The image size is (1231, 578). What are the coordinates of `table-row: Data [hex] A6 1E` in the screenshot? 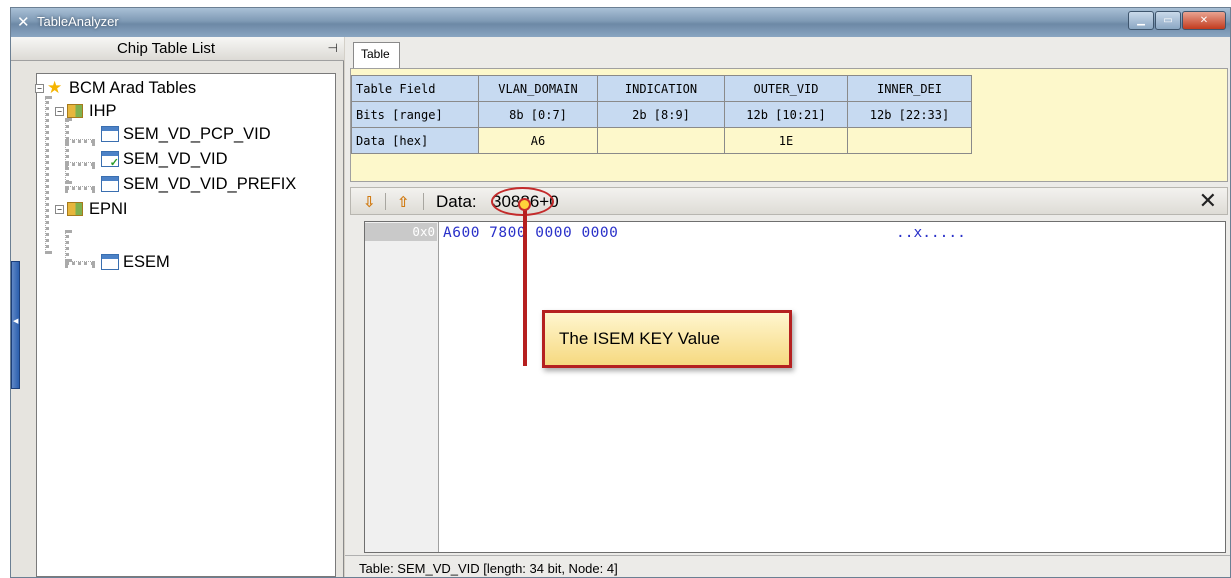 It's located at (661, 140).